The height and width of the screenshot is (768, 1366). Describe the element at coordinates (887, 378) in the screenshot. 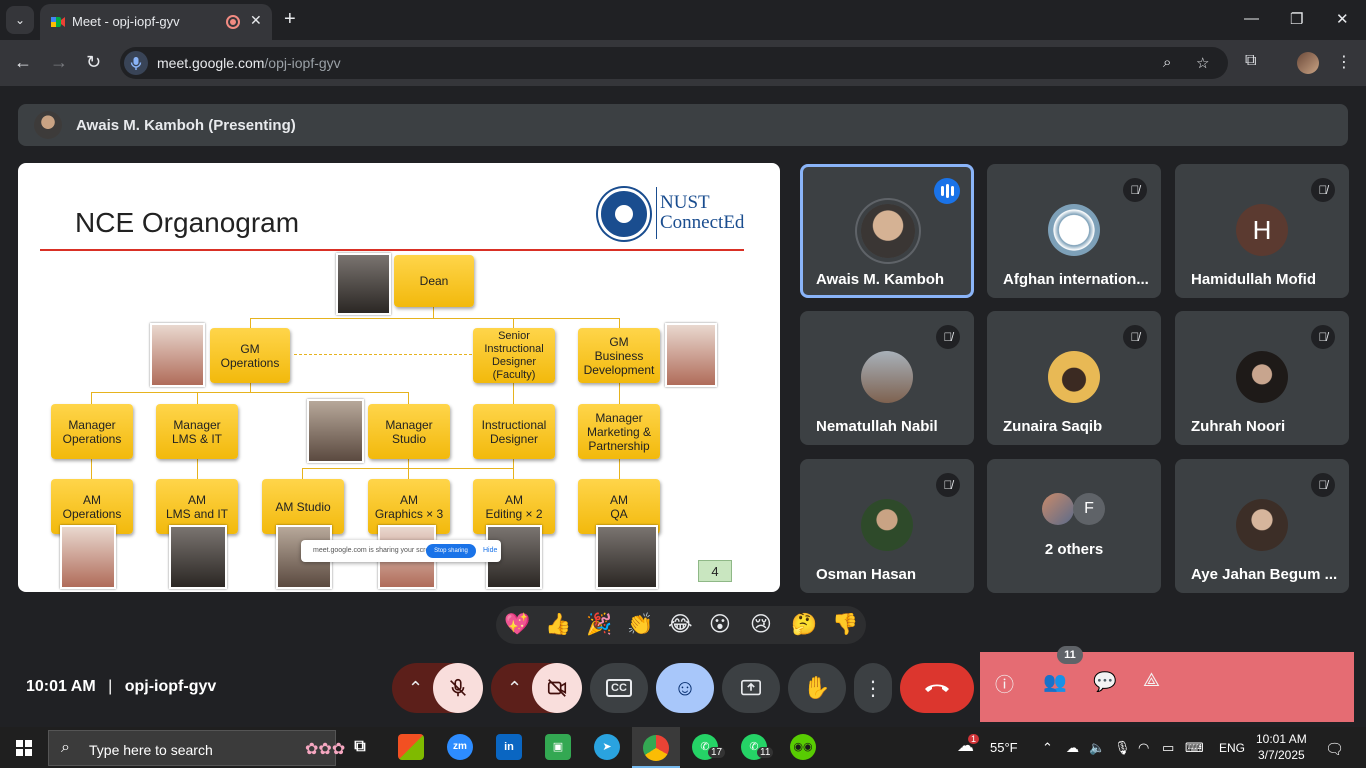

I see `participant-tile: 🎙̸ Nematullah Nabil` at that location.